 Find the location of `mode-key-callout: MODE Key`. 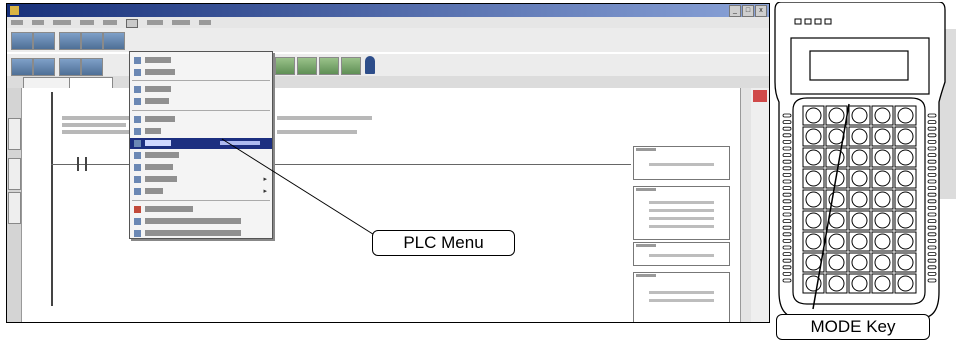

mode-key-callout: MODE Key is located at coordinates (853, 327).